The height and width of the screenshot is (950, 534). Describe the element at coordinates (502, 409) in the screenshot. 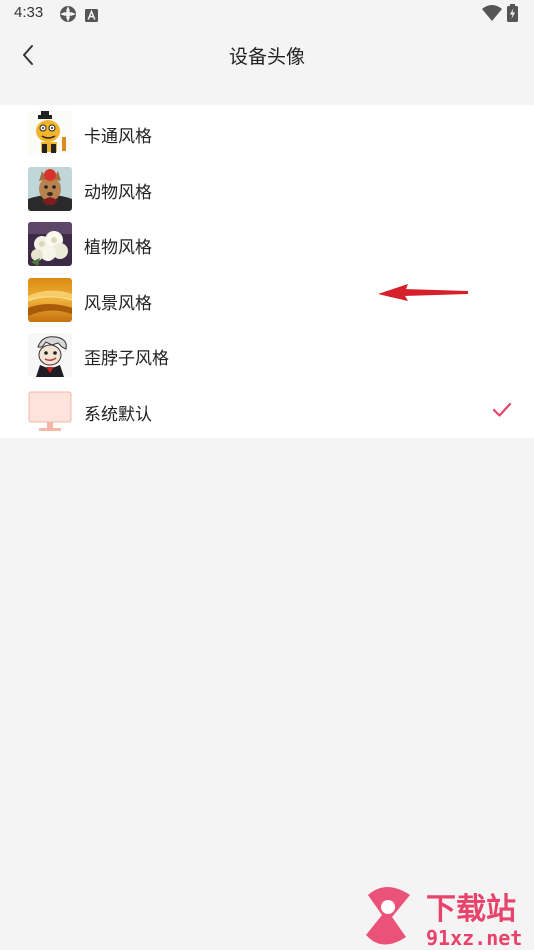

I see `selected-check-icon` at that location.